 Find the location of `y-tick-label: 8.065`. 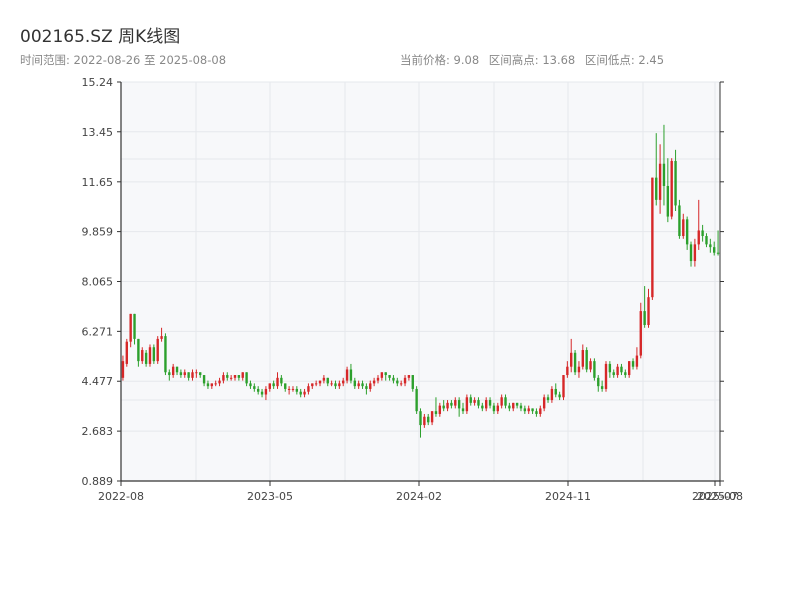

y-tick-label: 8.065 is located at coordinates (98, 281).